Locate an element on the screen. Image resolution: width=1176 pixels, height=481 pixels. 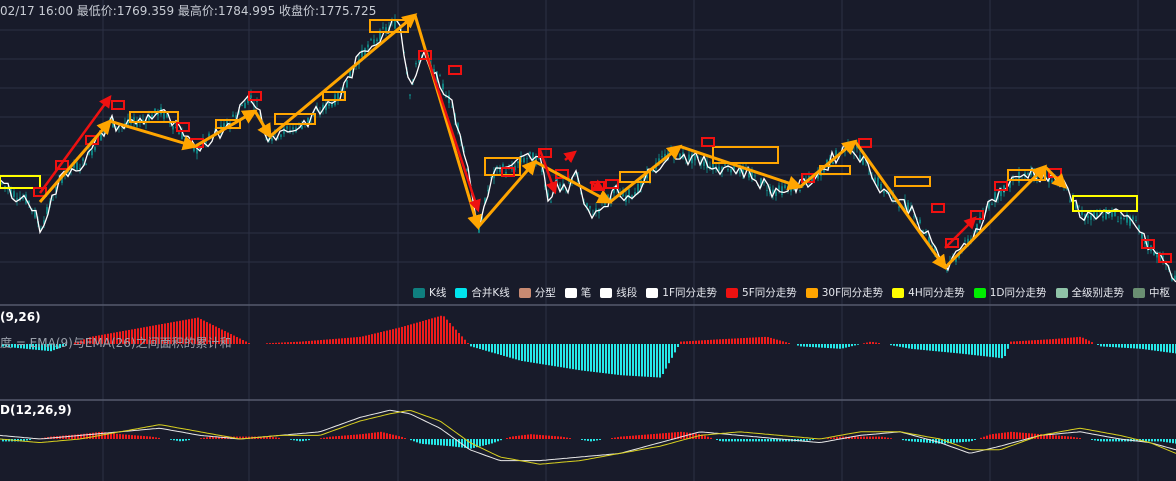
legend-item: 1F同分走势 is located at coordinates (681, 292).